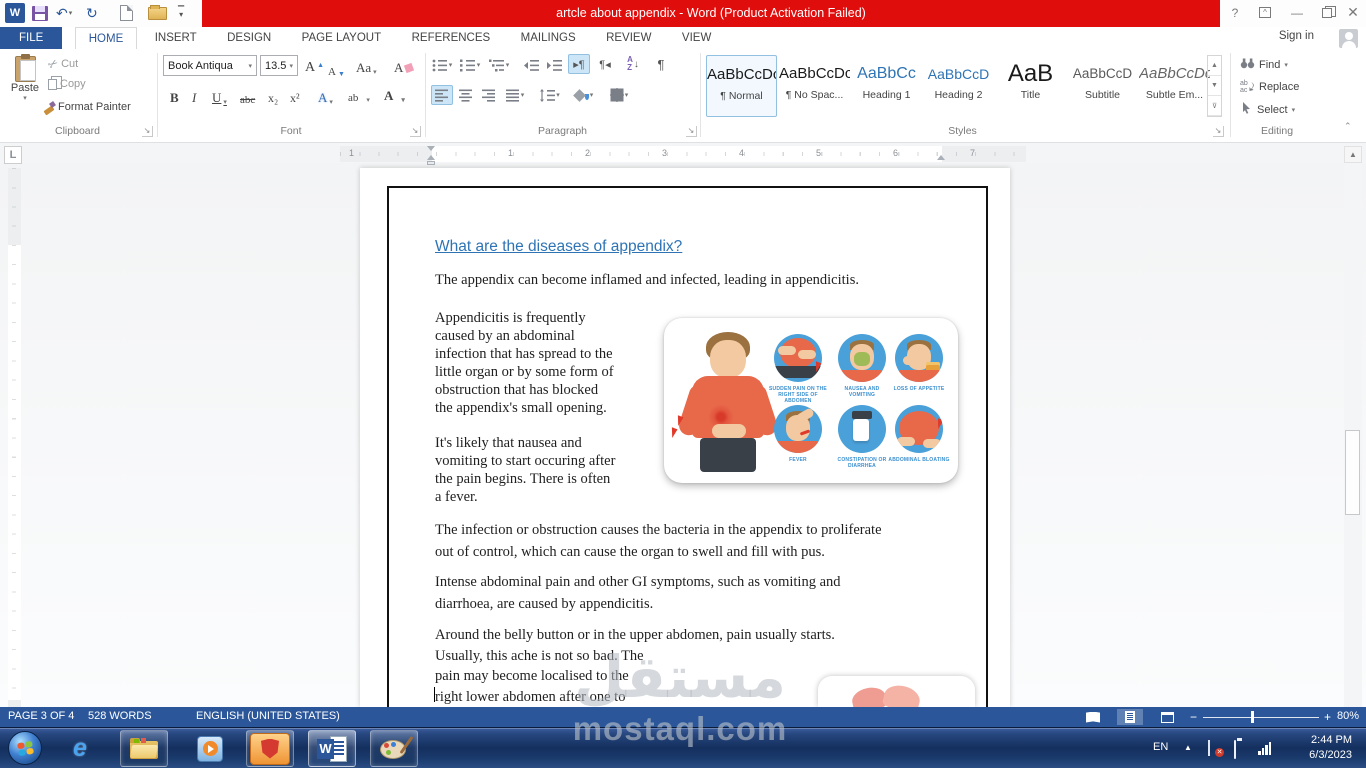  I want to click on justify-button: ▾, so click(515, 95).